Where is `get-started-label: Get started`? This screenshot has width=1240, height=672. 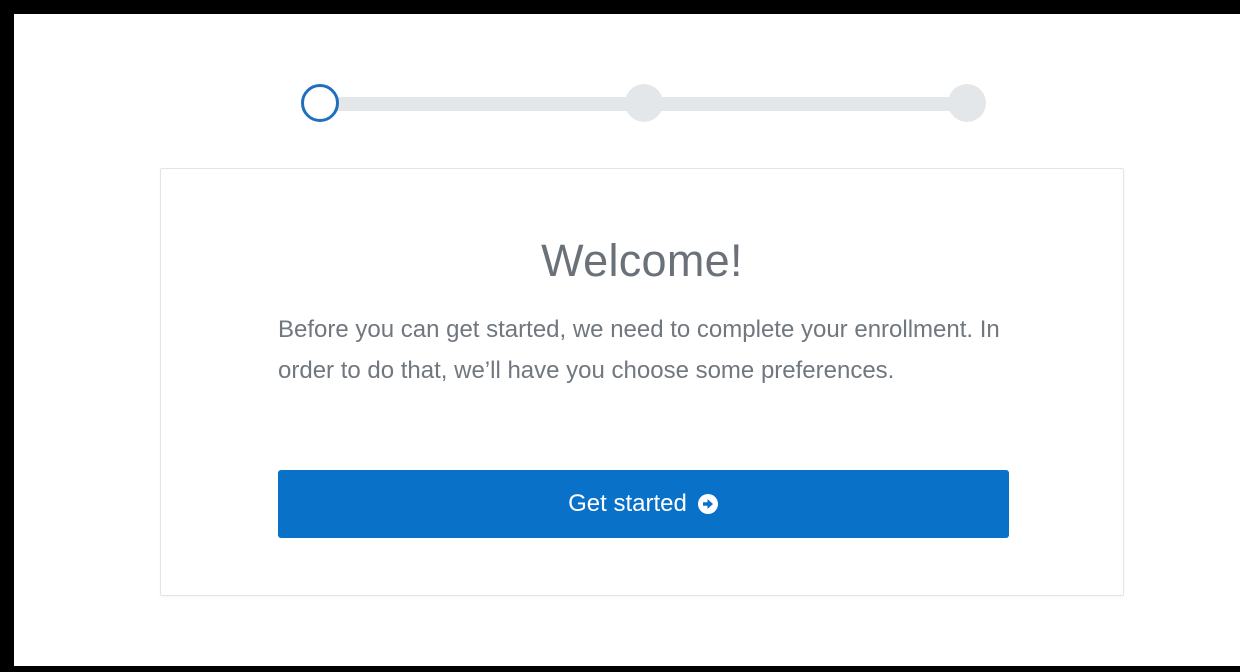 get-started-label: Get started is located at coordinates (627, 503).